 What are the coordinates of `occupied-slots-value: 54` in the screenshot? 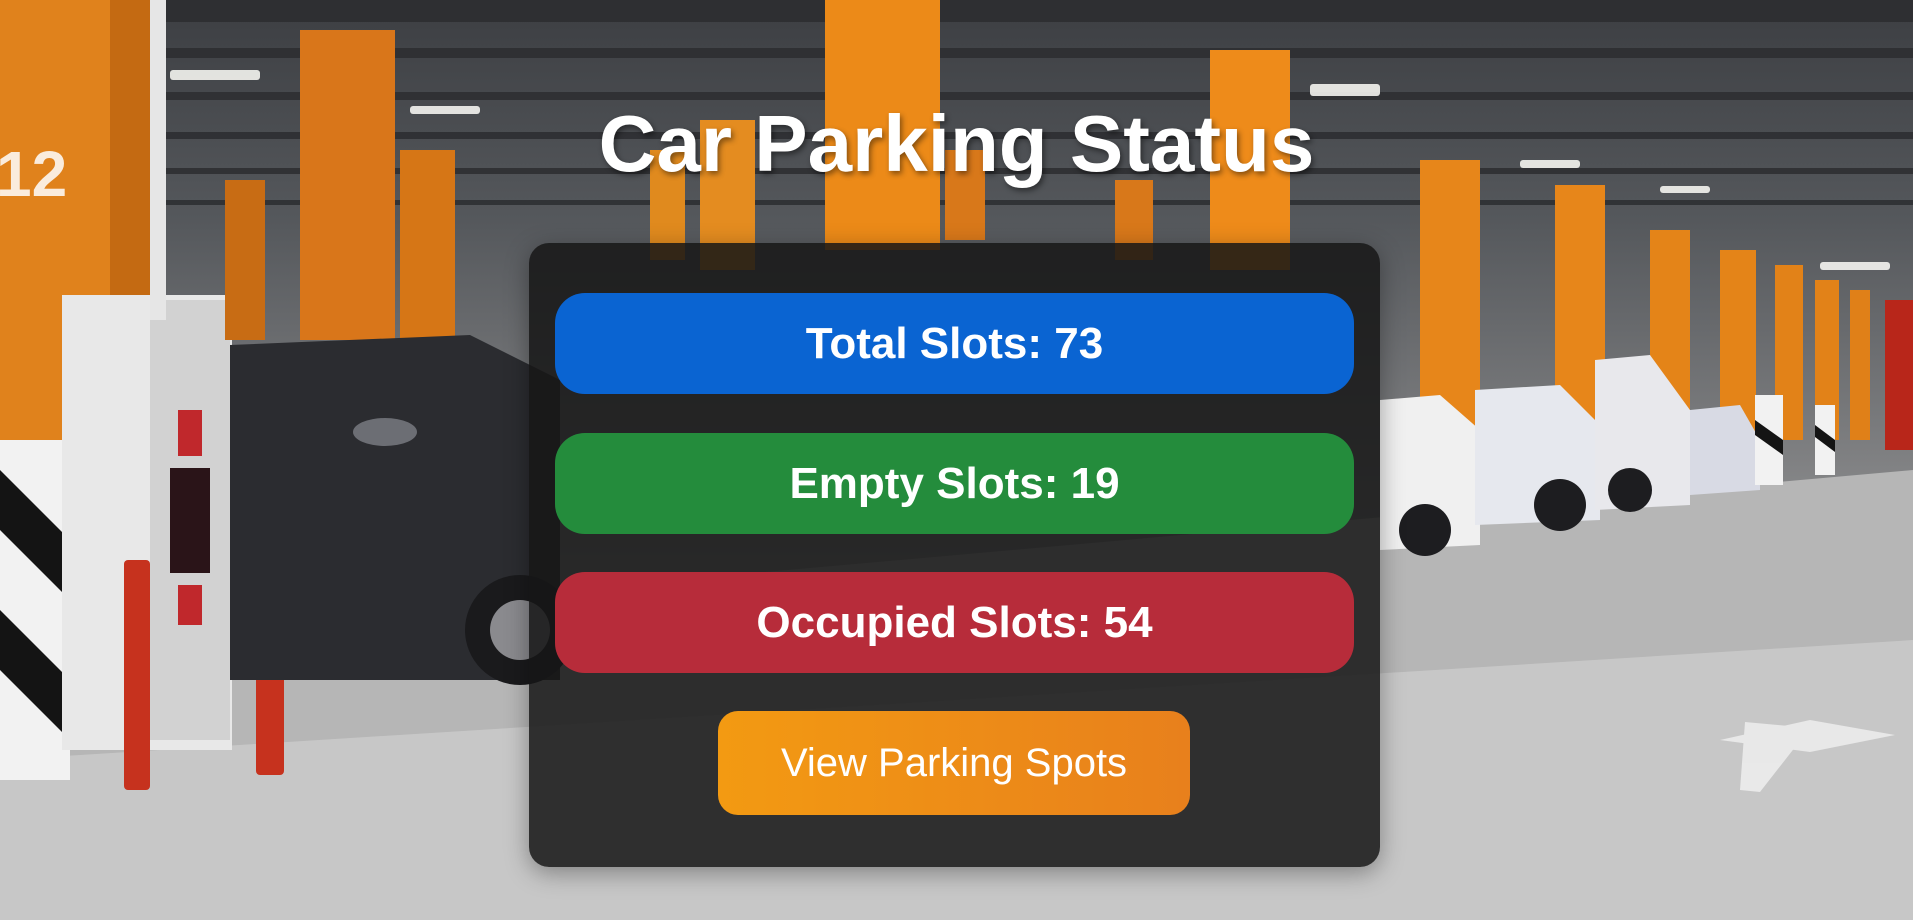 It's located at (1128, 622).